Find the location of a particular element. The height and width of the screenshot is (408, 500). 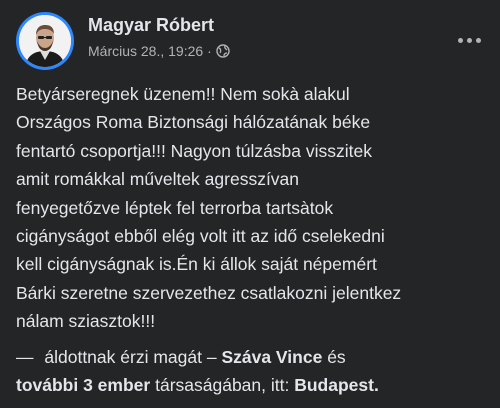

feeling-dash-2: – is located at coordinates (211, 357).